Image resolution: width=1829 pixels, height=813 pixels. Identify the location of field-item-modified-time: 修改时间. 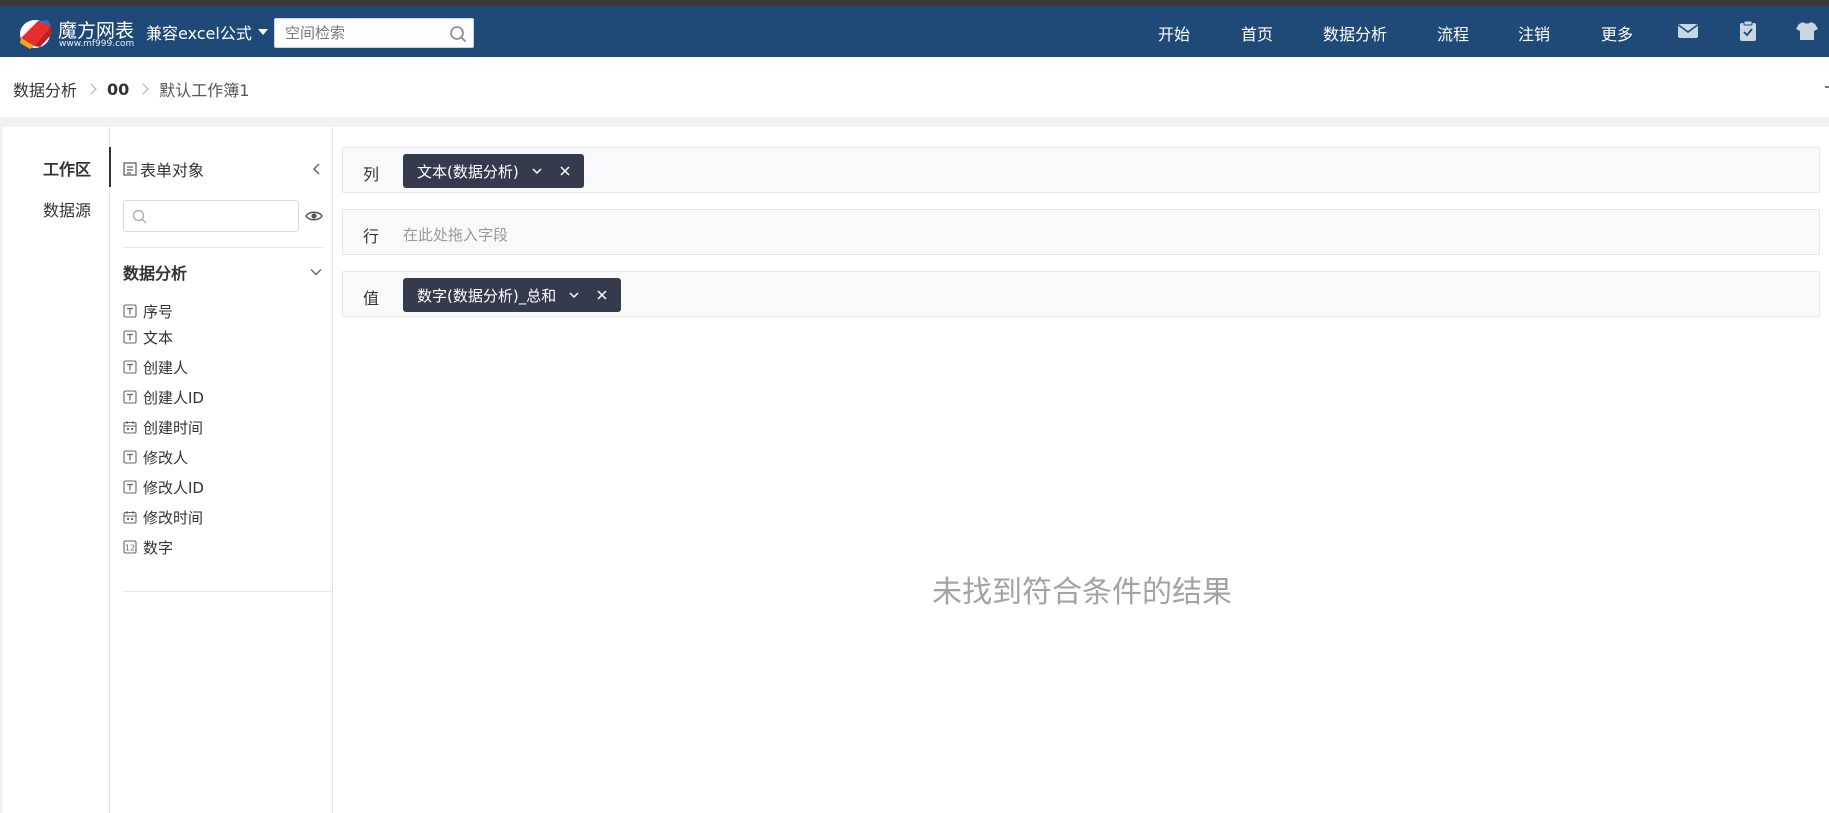
(163, 517).